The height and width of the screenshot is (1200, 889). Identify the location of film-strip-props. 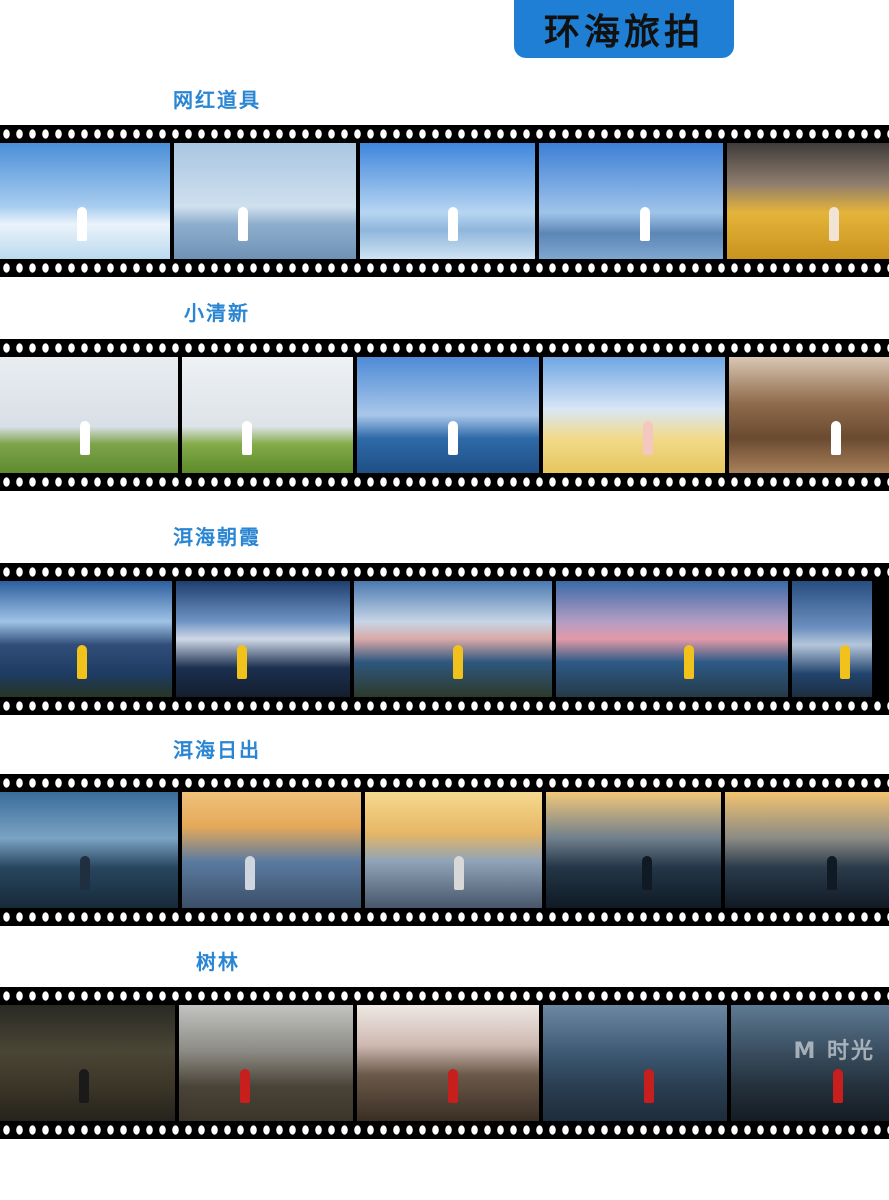
(444, 201).